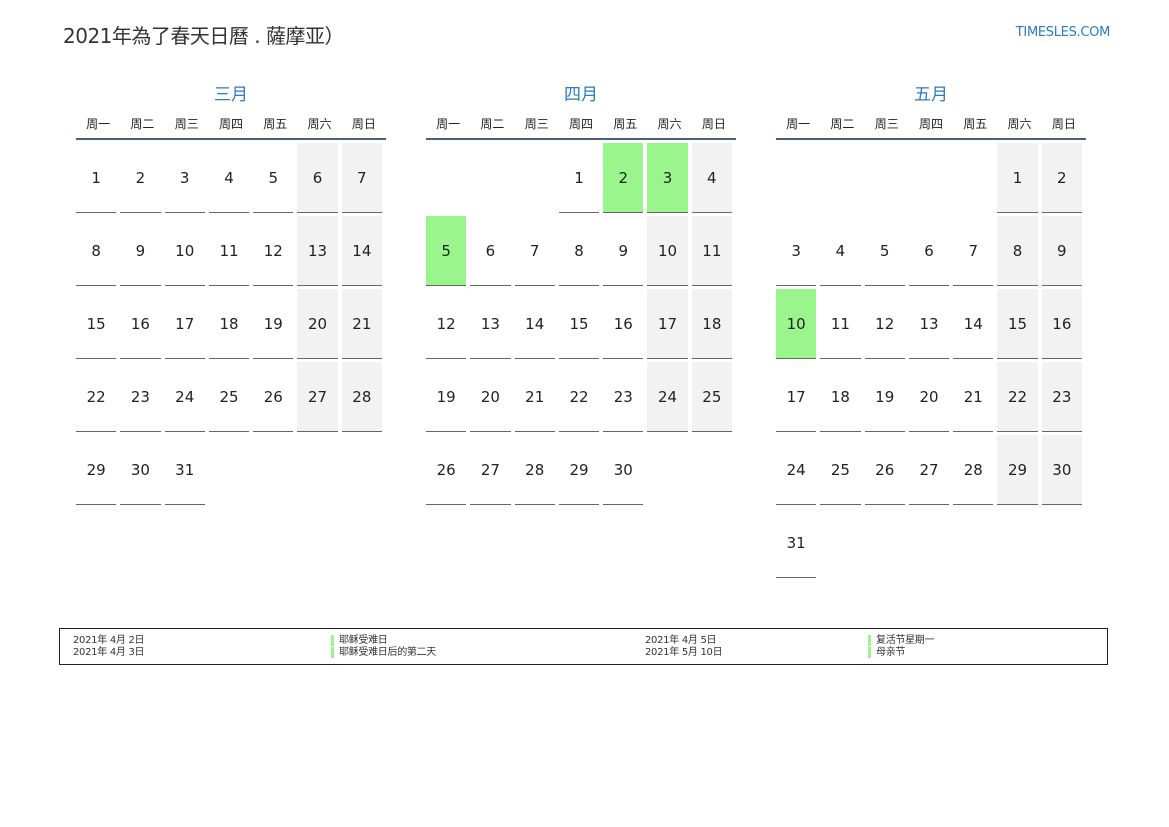 This screenshot has height=827, width=1169. Describe the element at coordinates (203, 36) in the screenshot. I see `page-title: 2021年為了春天日曆 . 薩摩亚）` at that location.